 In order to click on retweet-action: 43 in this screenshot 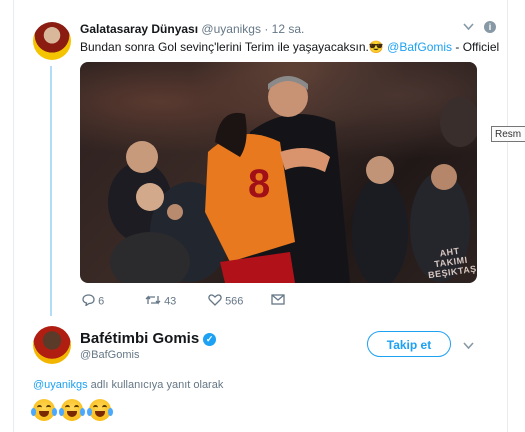, I will do `click(160, 301)`.